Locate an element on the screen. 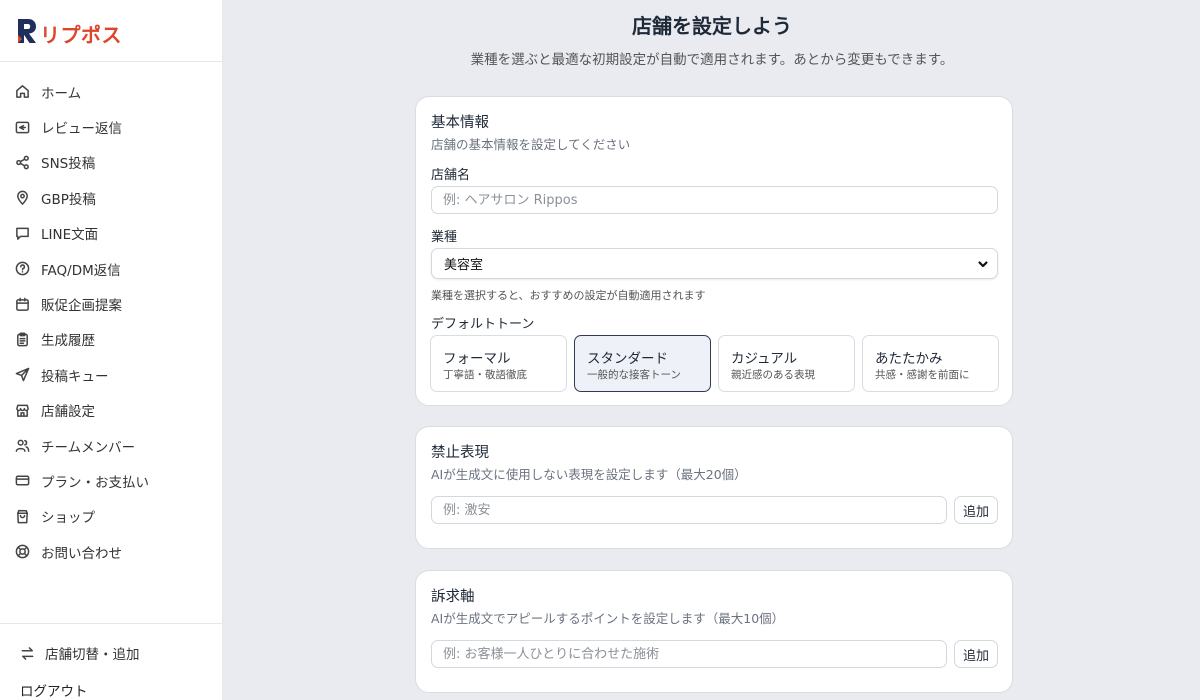 This screenshot has height=700, width=1200. sidebar-item-faq-dm: FAQ/DM返信 is located at coordinates (111, 268).